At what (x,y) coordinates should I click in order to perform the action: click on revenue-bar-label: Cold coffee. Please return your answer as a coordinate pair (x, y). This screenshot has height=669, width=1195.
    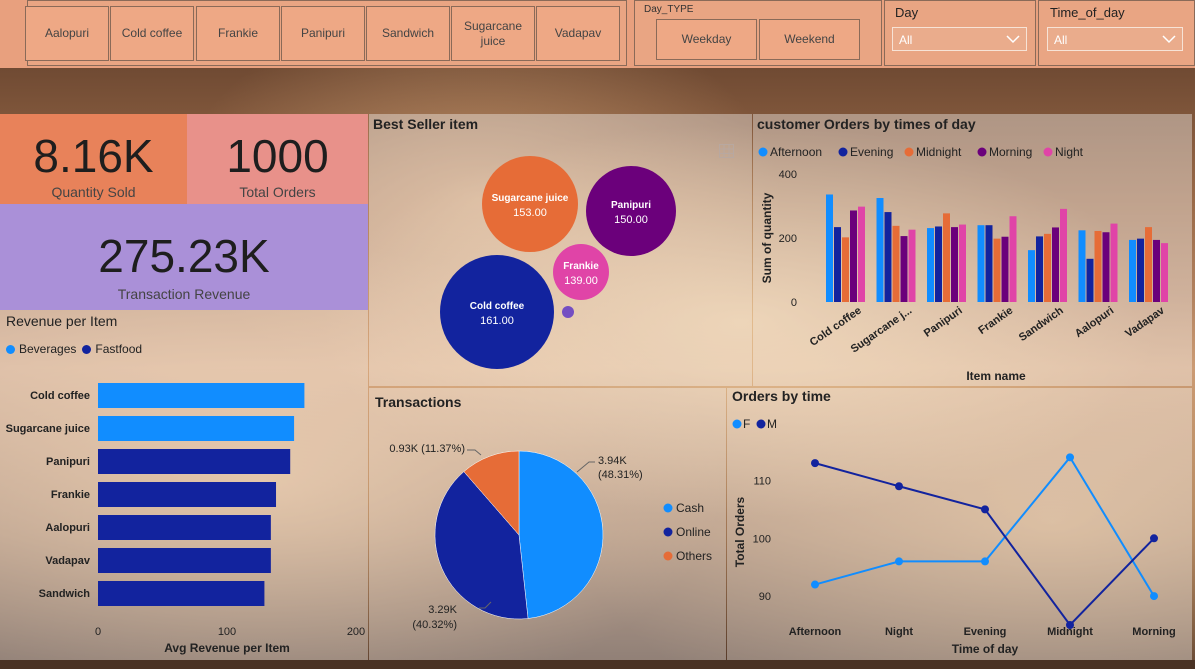
    Looking at the image, I should click on (60, 396).